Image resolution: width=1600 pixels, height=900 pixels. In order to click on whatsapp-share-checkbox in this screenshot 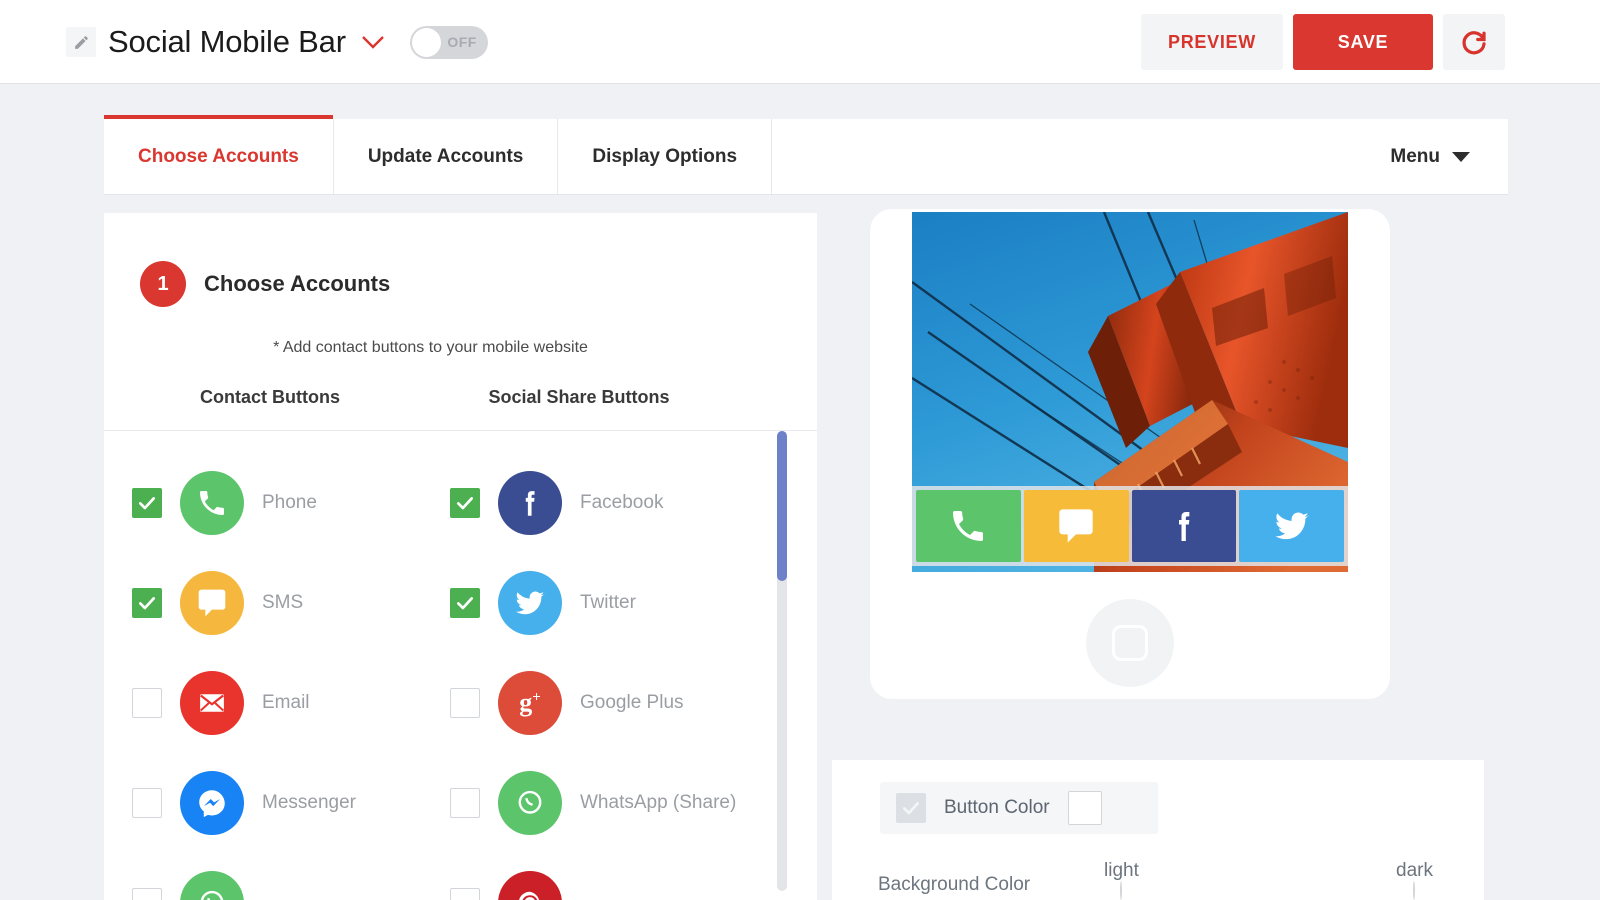, I will do `click(465, 803)`.